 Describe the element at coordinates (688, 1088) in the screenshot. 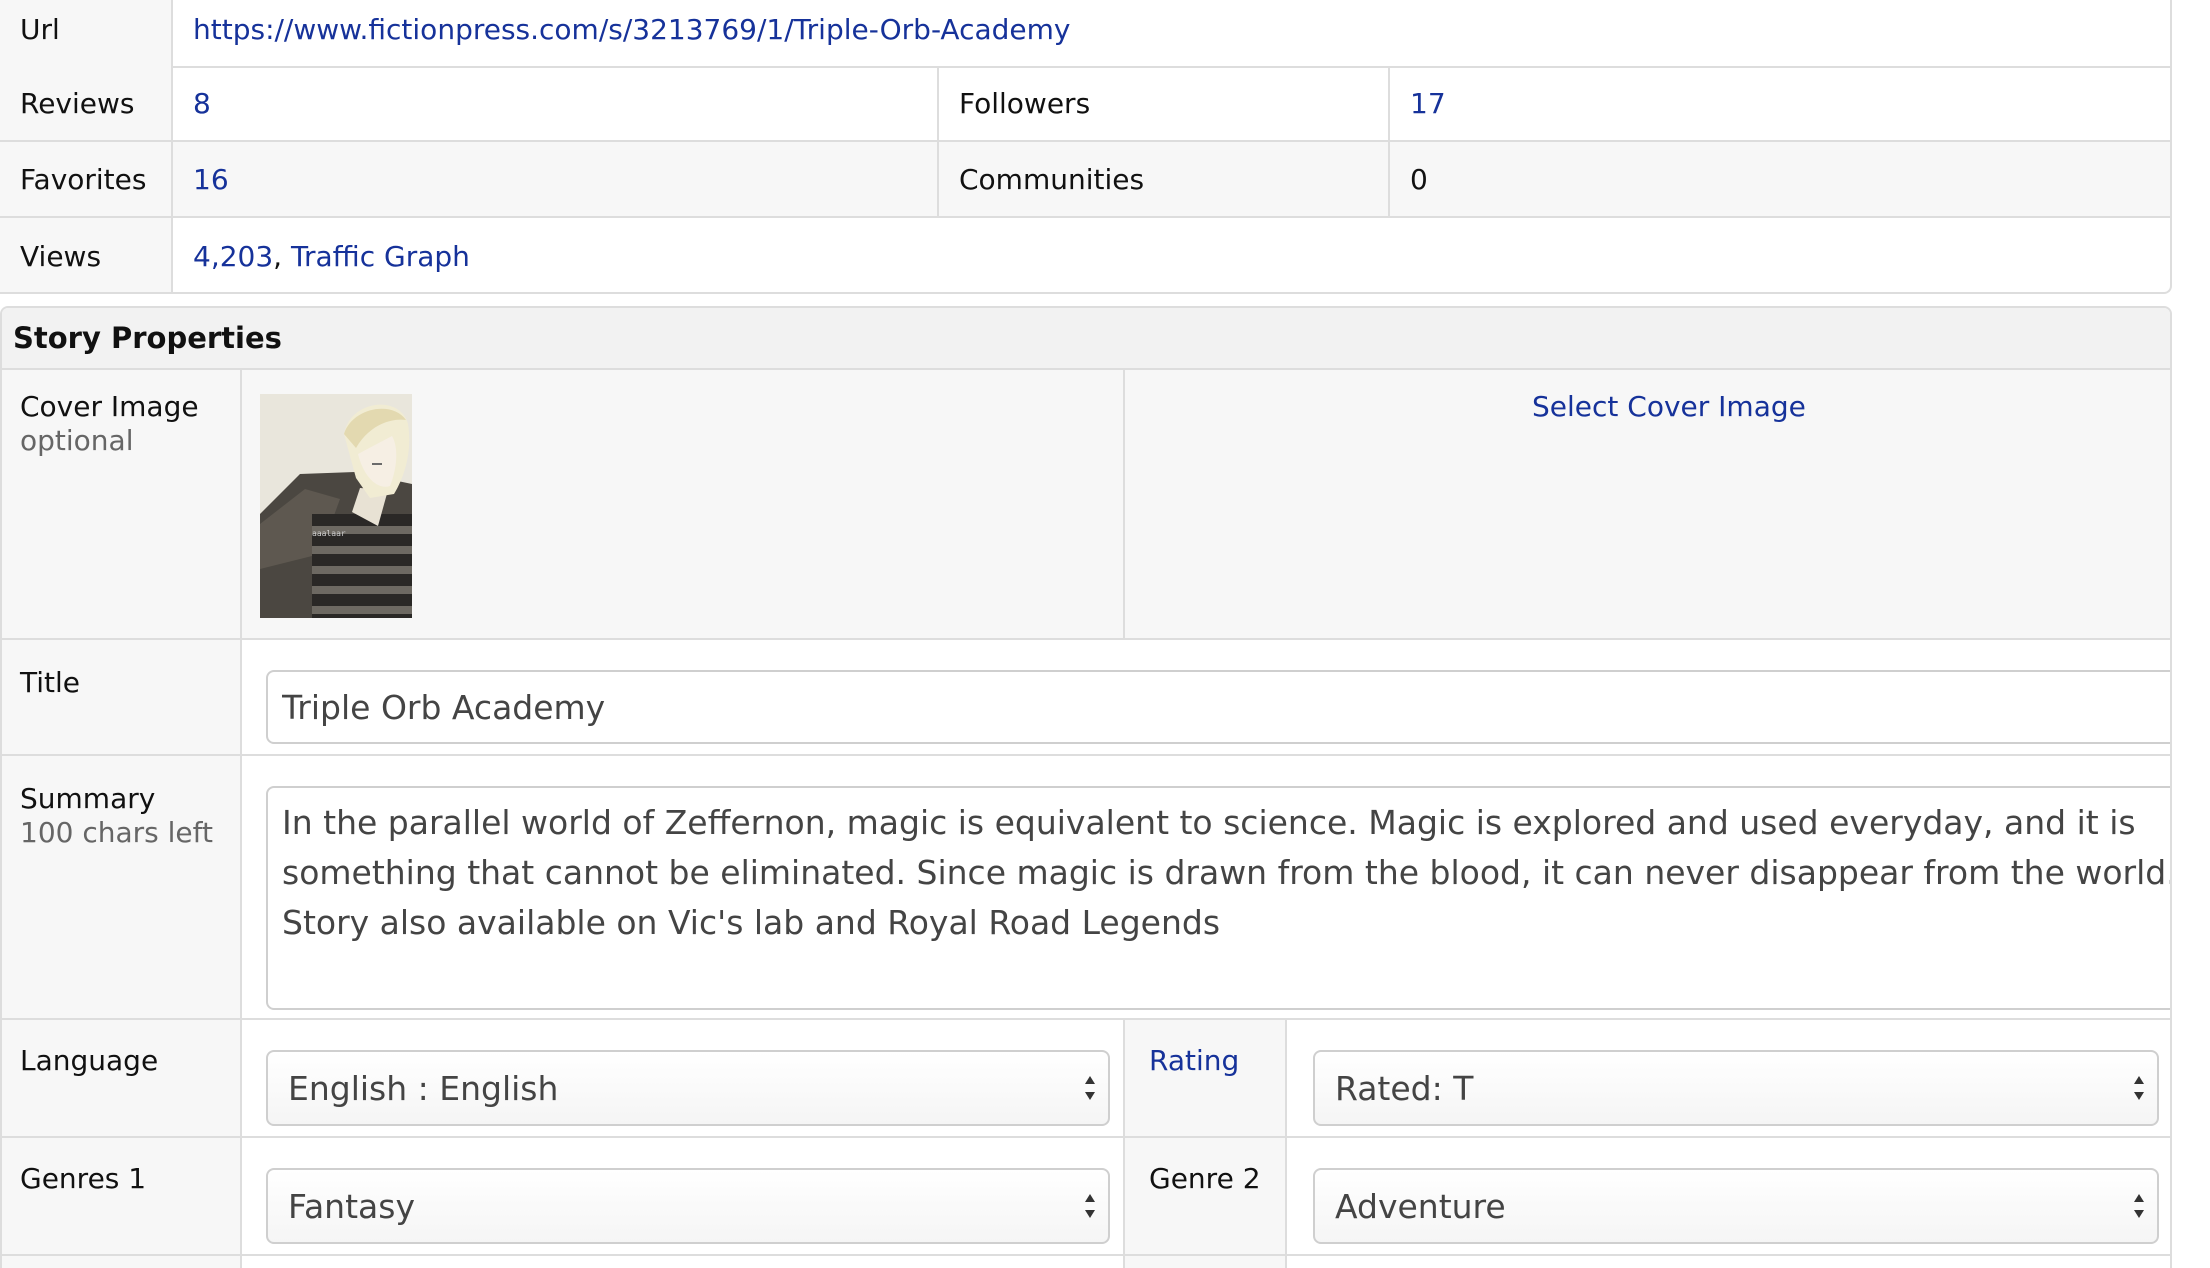

I see `language-select: English` at that location.